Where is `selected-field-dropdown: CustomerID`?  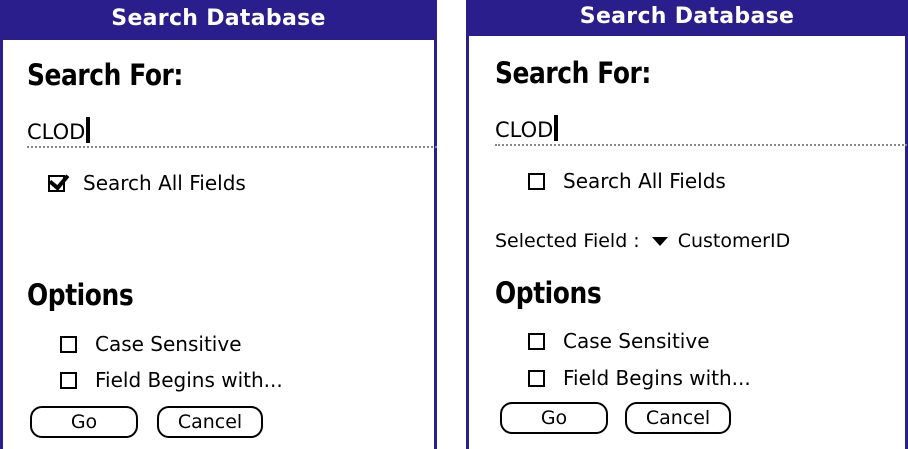
selected-field-dropdown: CustomerID is located at coordinates (734, 241).